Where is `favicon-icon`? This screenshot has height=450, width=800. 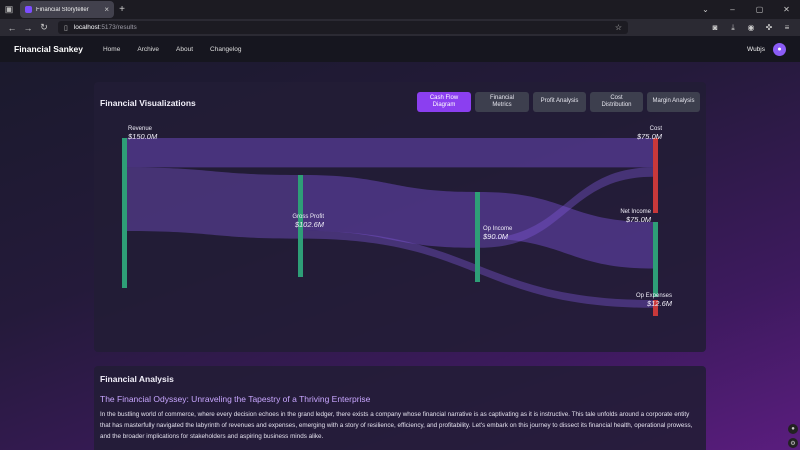
favicon-icon is located at coordinates (28, 9).